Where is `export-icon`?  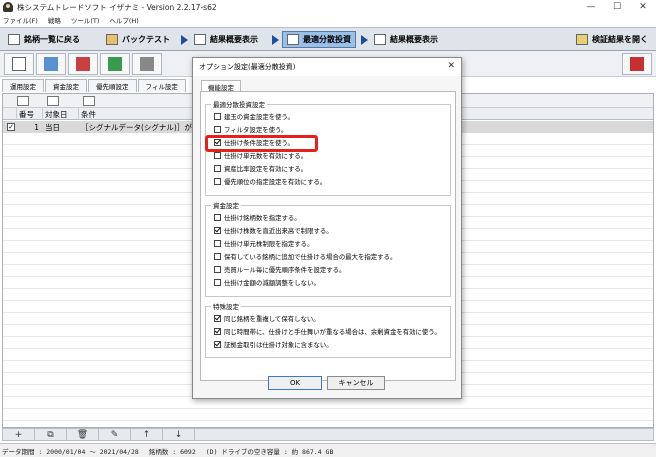
export-icon is located at coordinates (115, 64).